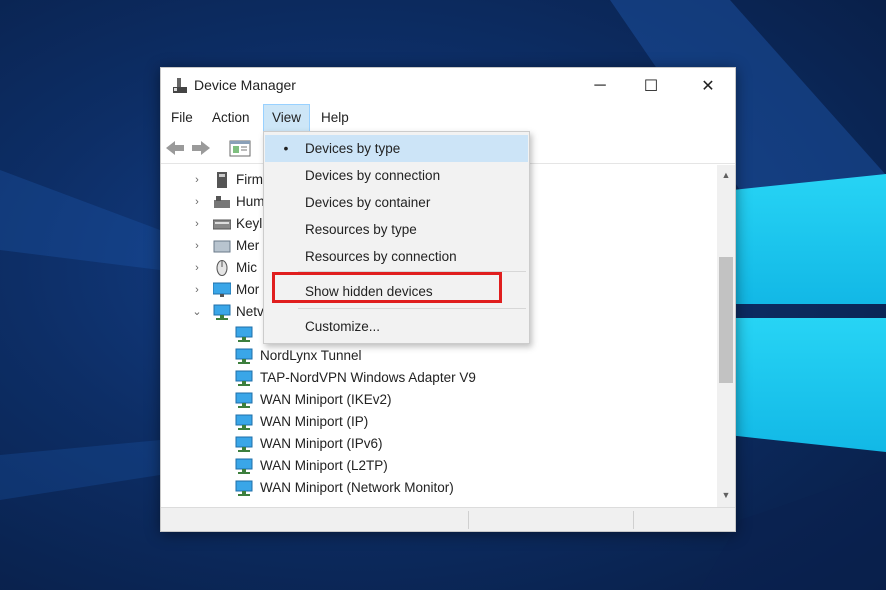 The image size is (886, 590). I want to click on close-icon: ✕, so click(708, 86).